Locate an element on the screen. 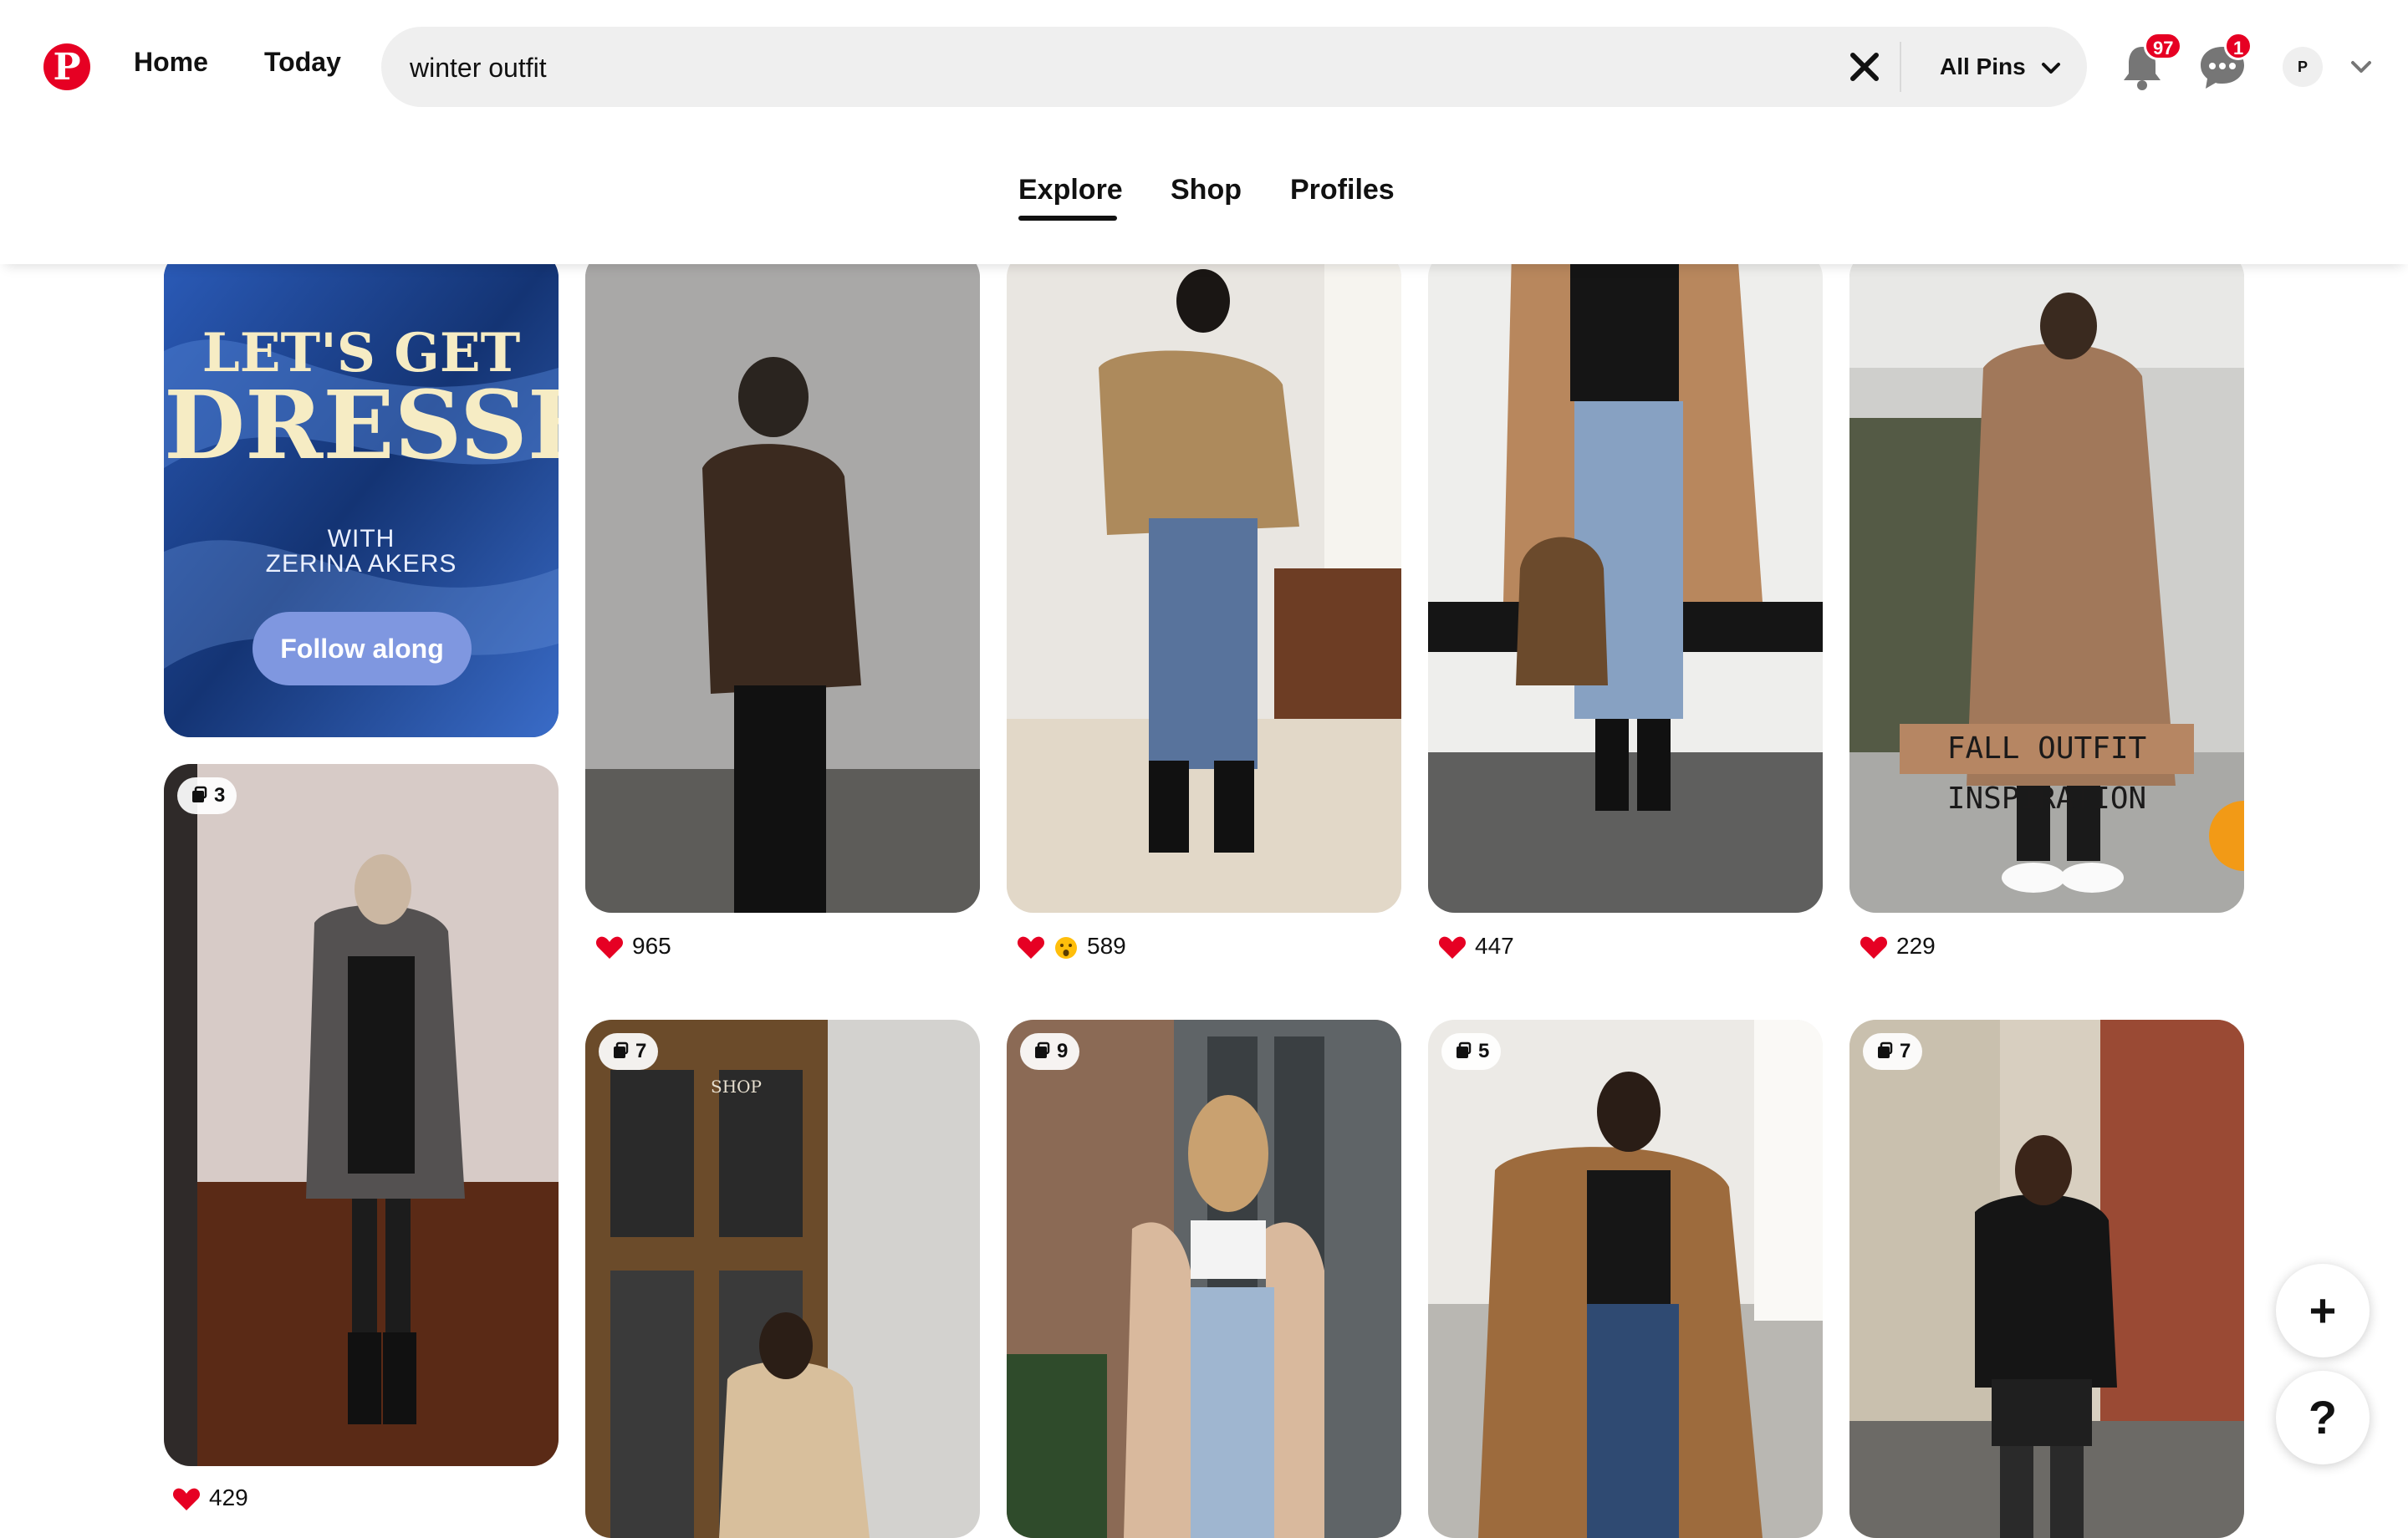 The height and width of the screenshot is (1538, 2408). notifications-count-badge: 97 is located at coordinates (2163, 46).